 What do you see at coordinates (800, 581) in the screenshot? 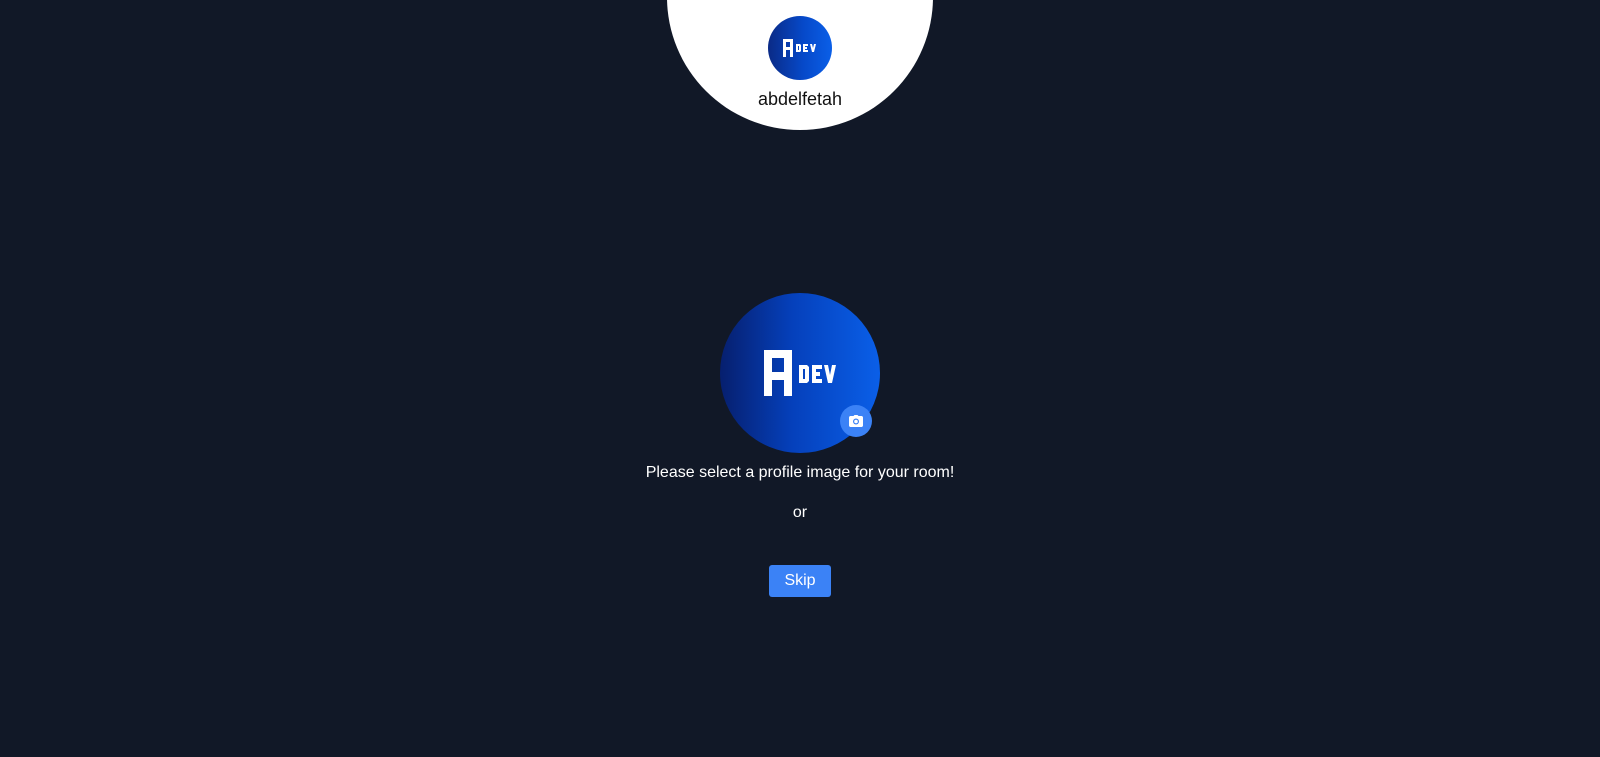
I see `skip-button: Skip` at bounding box center [800, 581].